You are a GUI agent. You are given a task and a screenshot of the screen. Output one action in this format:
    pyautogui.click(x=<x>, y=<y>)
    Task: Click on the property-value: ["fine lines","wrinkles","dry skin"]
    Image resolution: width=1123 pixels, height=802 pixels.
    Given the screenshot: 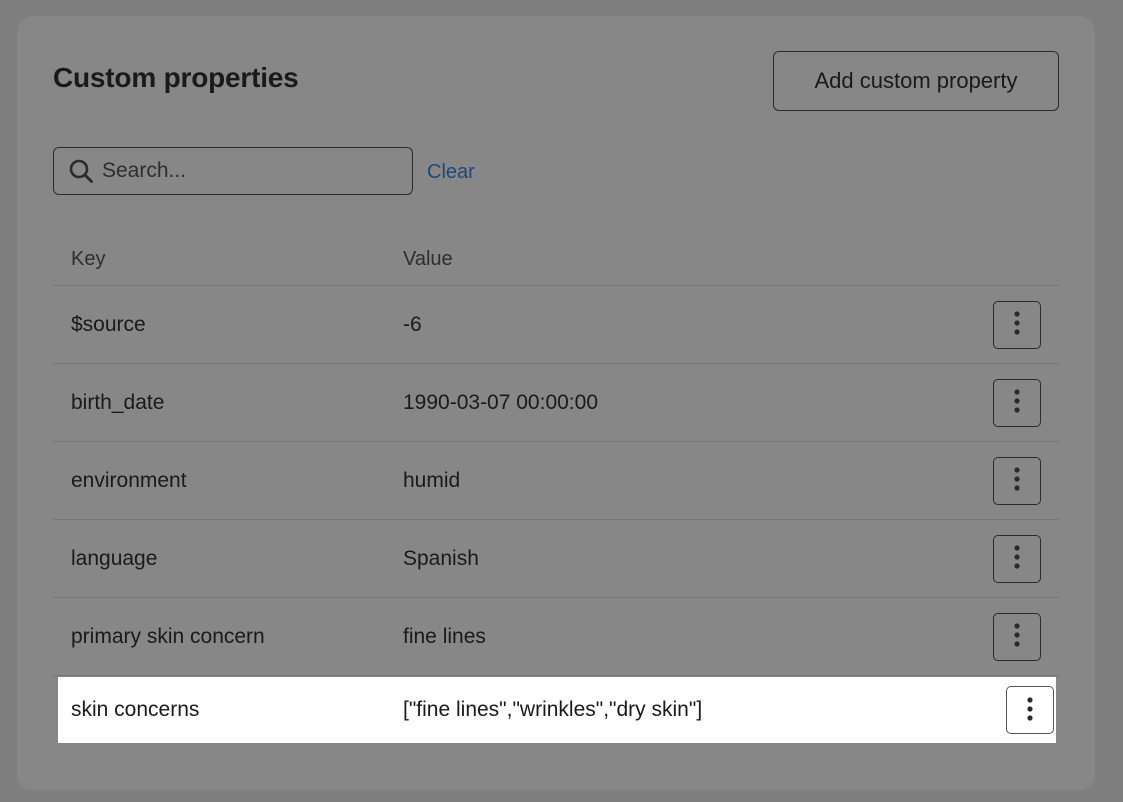 What is the action you would take?
    pyautogui.click(x=553, y=709)
    